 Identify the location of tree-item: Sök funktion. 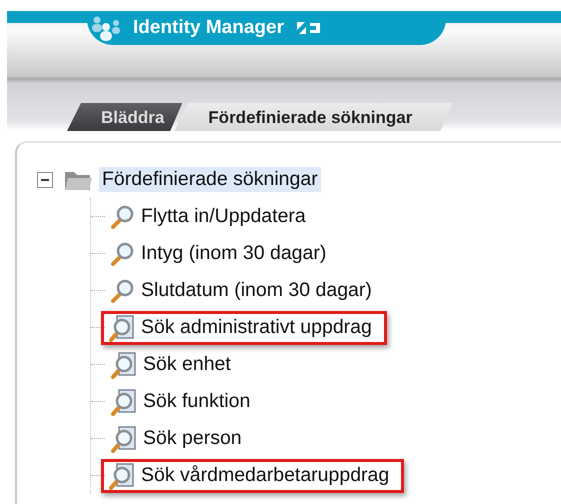
(179, 402).